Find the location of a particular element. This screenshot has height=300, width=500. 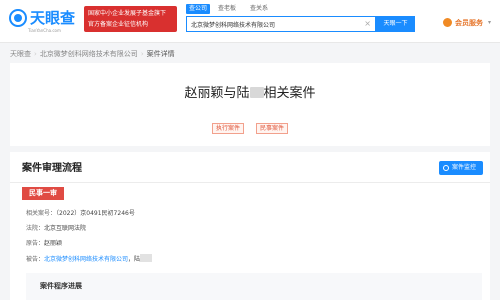

info-row-case-number: 相关案号：（2022）京0491民初7246号 is located at coordinates (80, 214).